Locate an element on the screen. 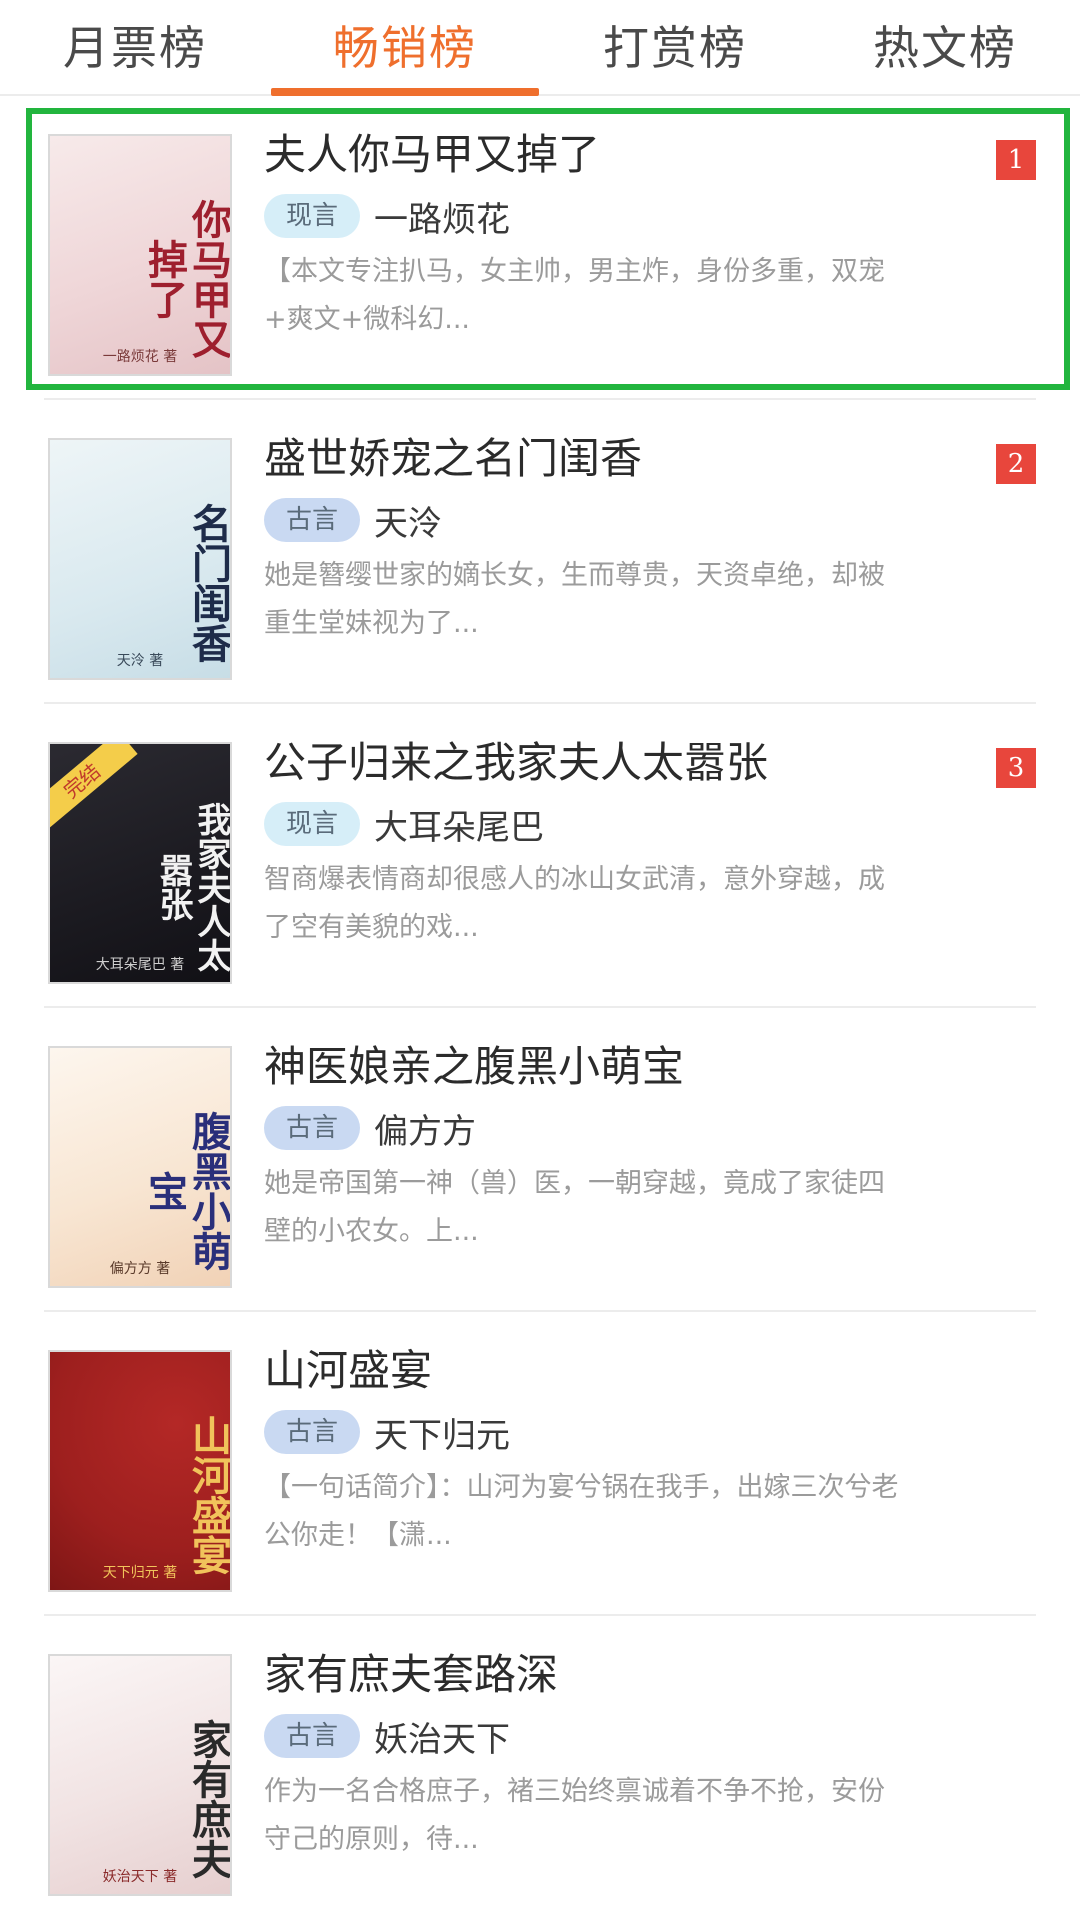 This screenshot has height=1920, width=1080. book-title: 盛世娇宠之名门闺香 is located at coordinates (650, 459).